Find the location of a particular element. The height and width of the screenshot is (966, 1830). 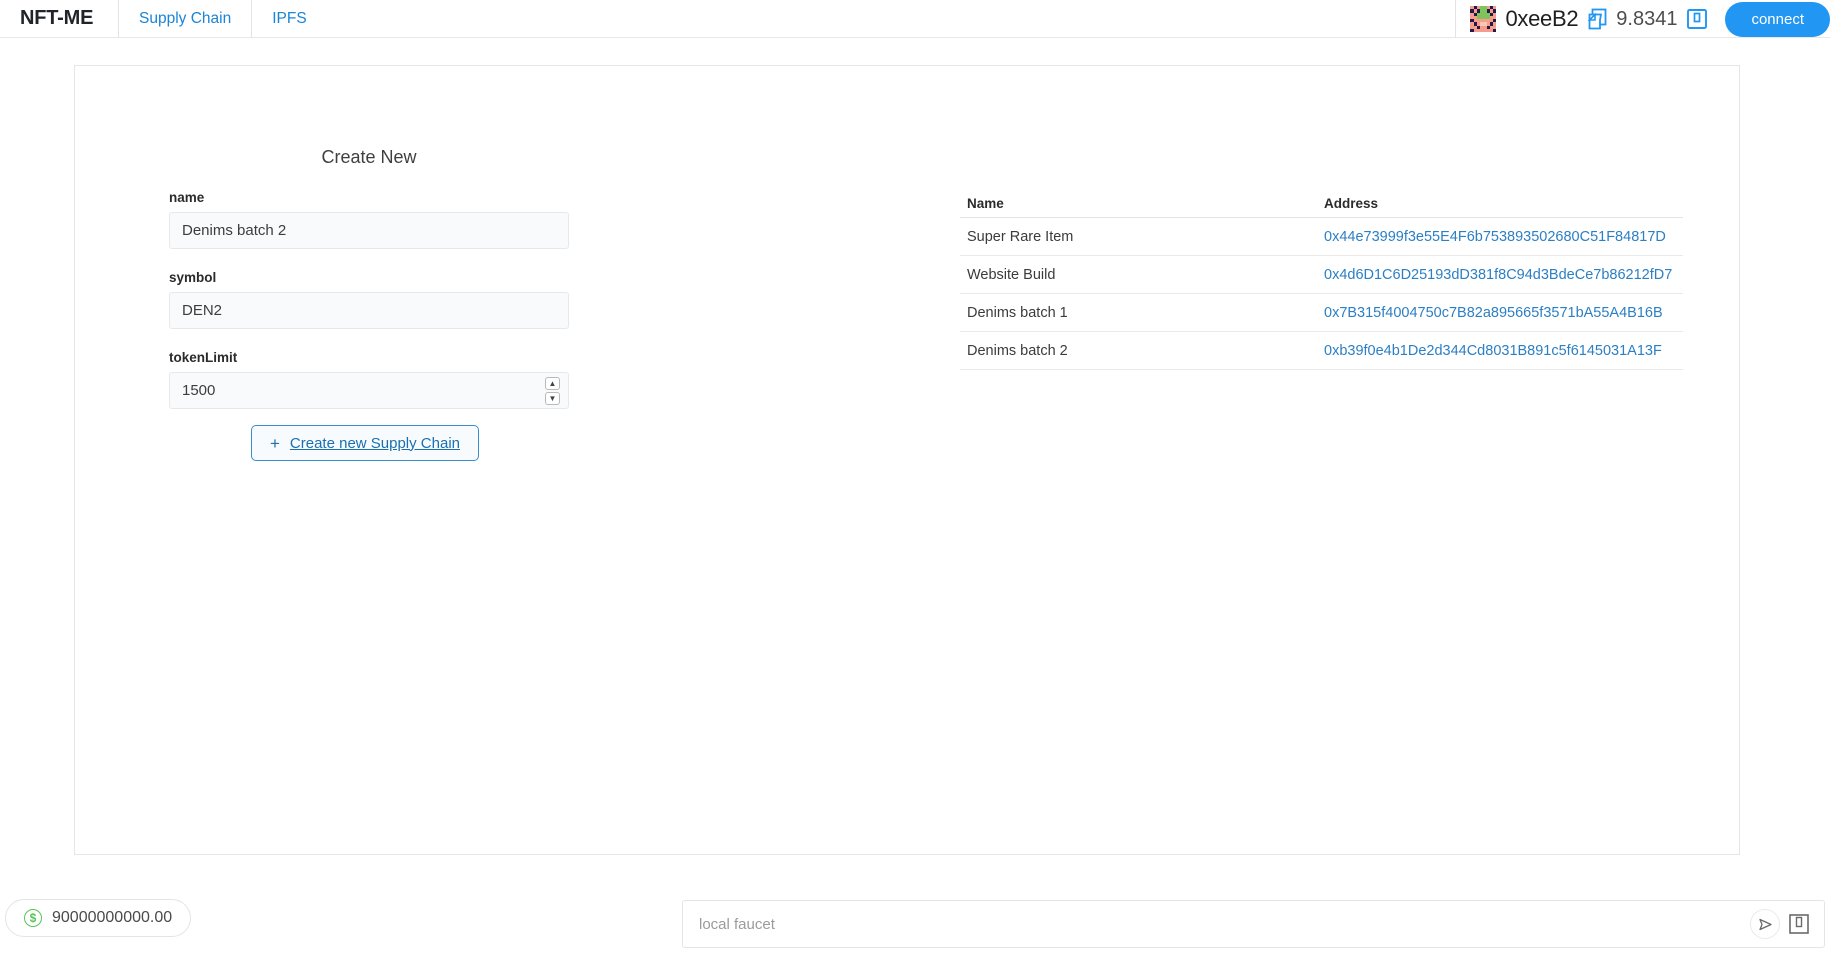

cell-name: Denims batch 1 is located at coordinates (1017, 312).